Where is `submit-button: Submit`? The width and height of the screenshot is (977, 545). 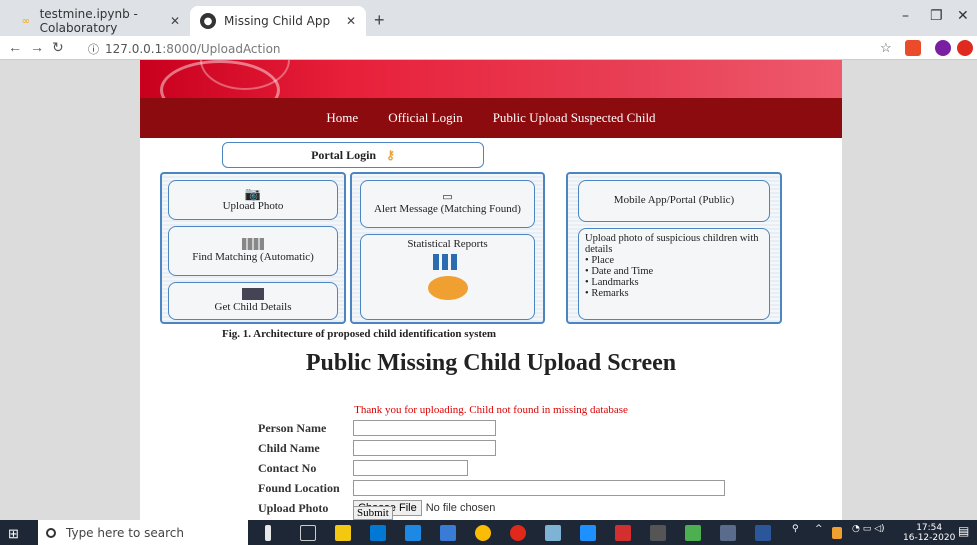
submit-button: Submit is located at coordinates (373, 513).